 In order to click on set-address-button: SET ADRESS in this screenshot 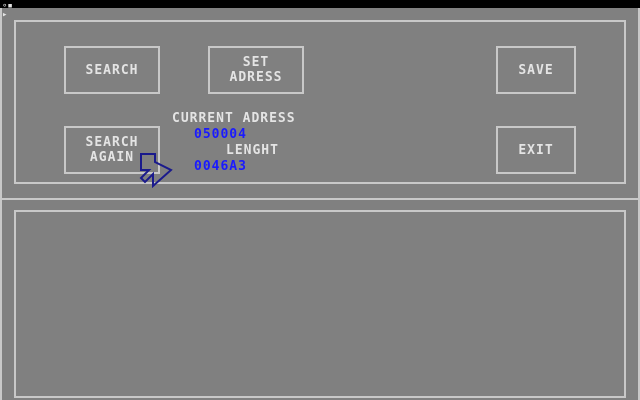, I will do `click(256, 70)`.